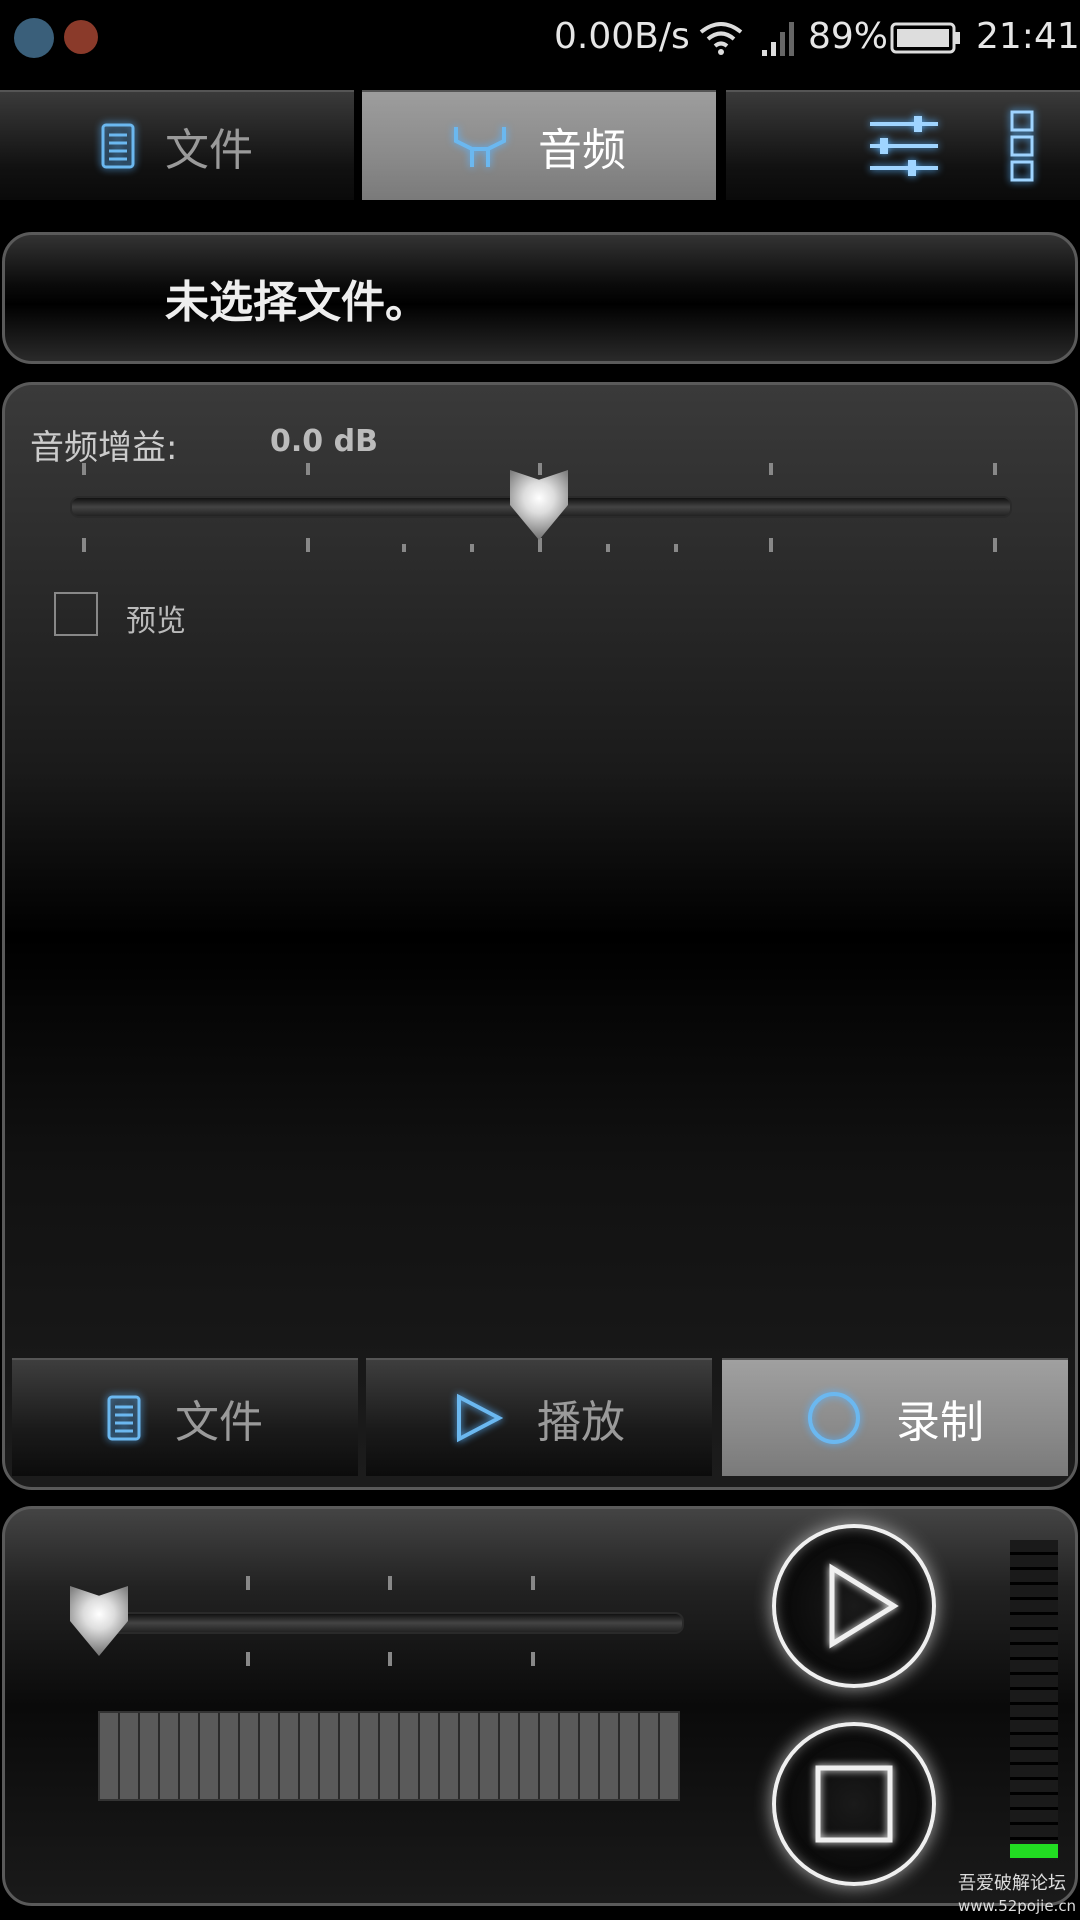 This screenshot has width=1080, height=1920. What do you see at coordinates (1017, 1895) in the screenshot?
I see `watermark: 吾爱破解论坛 www.52pojie.cn` at bounding box center [1017, 1895].